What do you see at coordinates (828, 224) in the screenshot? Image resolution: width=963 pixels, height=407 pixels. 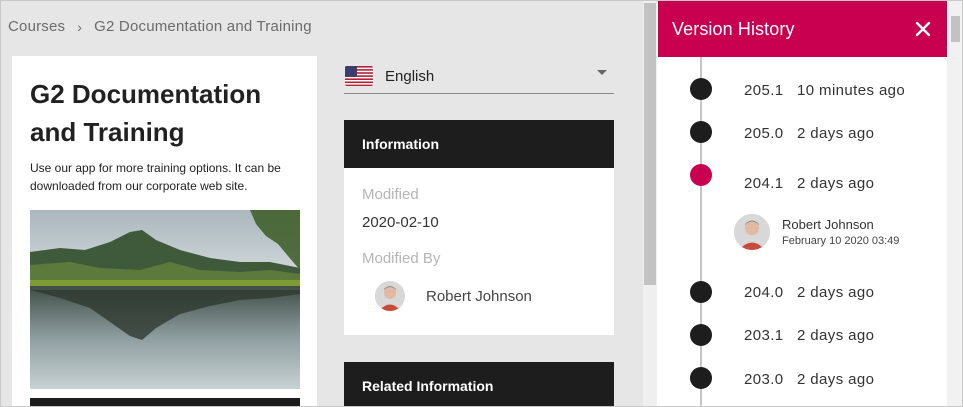 I see `version-author-name: Robert Johnson` at bounding box center [828, 224].